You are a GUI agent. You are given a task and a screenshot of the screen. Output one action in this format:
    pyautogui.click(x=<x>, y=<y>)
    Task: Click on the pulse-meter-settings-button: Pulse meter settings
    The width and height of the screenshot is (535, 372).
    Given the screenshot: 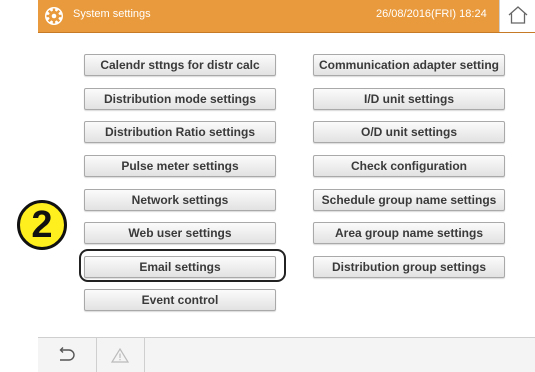 What is the action you would take?
    pyautogui.click(x=180, y=166)
    